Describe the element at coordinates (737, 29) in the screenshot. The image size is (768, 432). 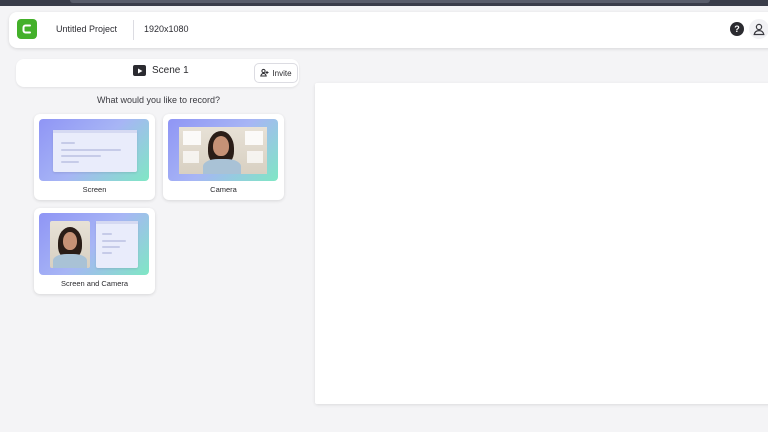
I see `help-icon: ?` at that location.